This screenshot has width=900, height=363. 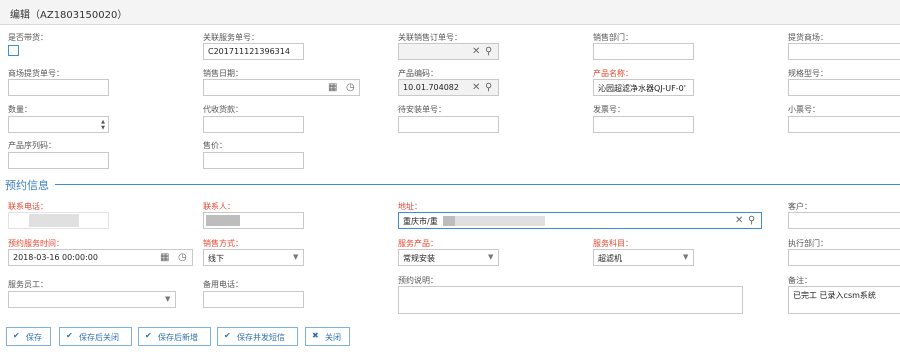 I want to click on product-name-label: 产品名称：, so click(x=613, y=73).